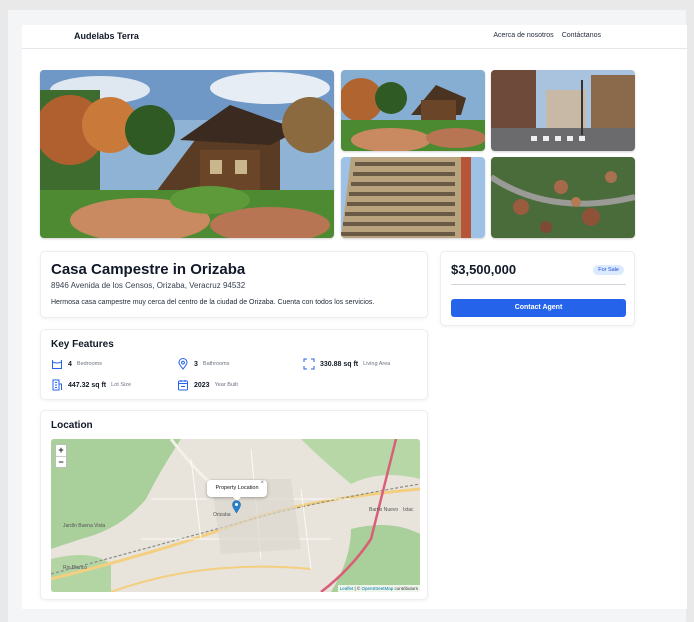 Image resolution: width=694 pixels, height=622 pixels. Describe the element at coordinates (148, 269) in the screenshot. I see `property-title: Casa Campestre in Orizaba` at that location.